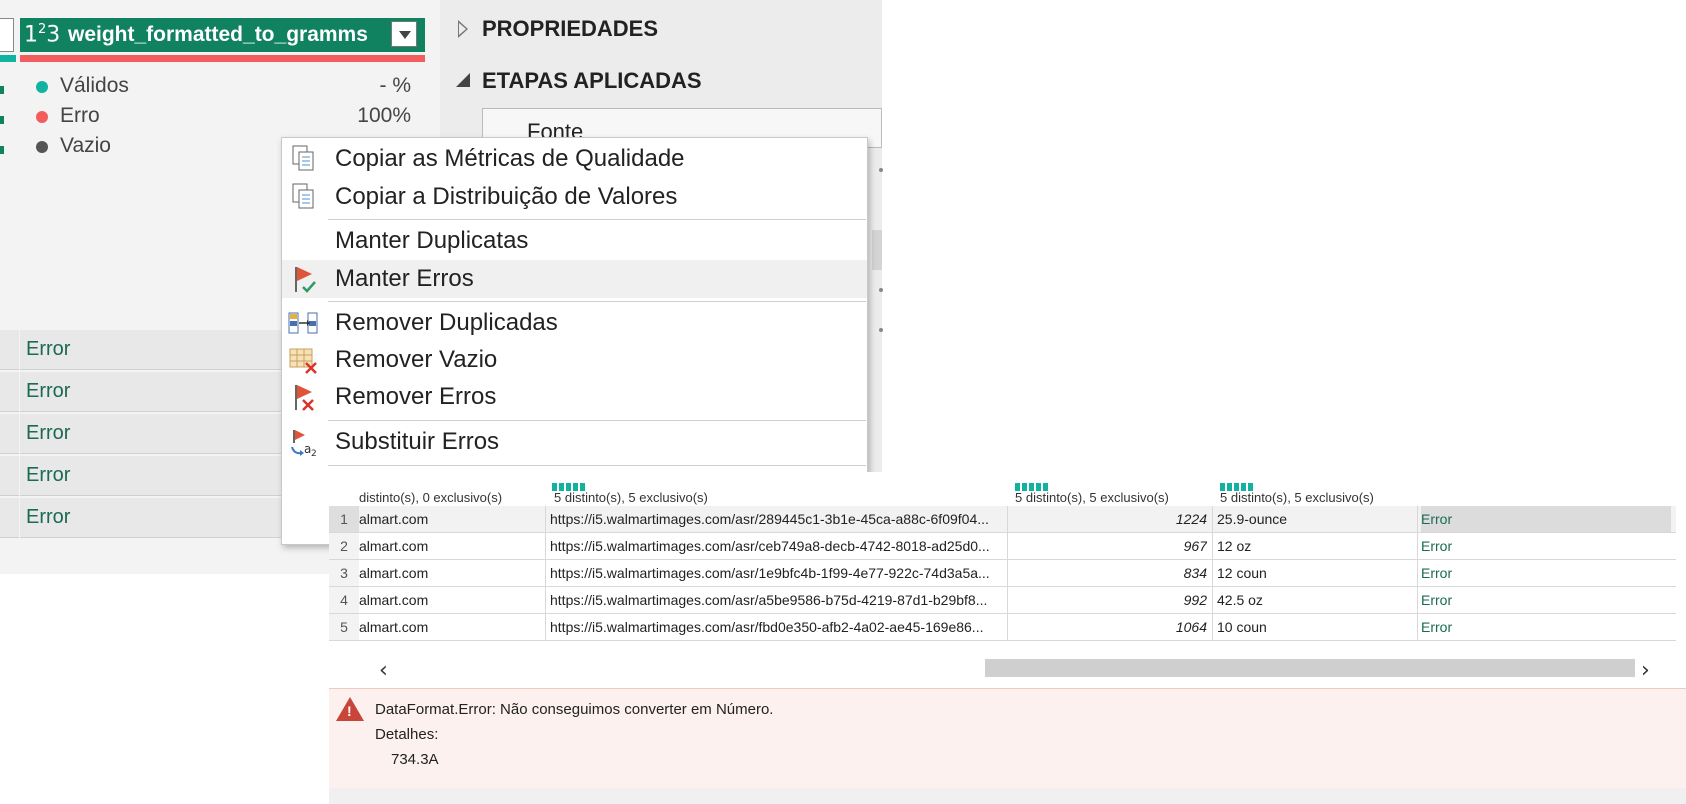 Image resolution: width=1686 pixels, height=804 pixels. What do you see at coordinates (42, 147) in the screenshot?
I see `empty-dot-icon` at bounding box center [42, 147].